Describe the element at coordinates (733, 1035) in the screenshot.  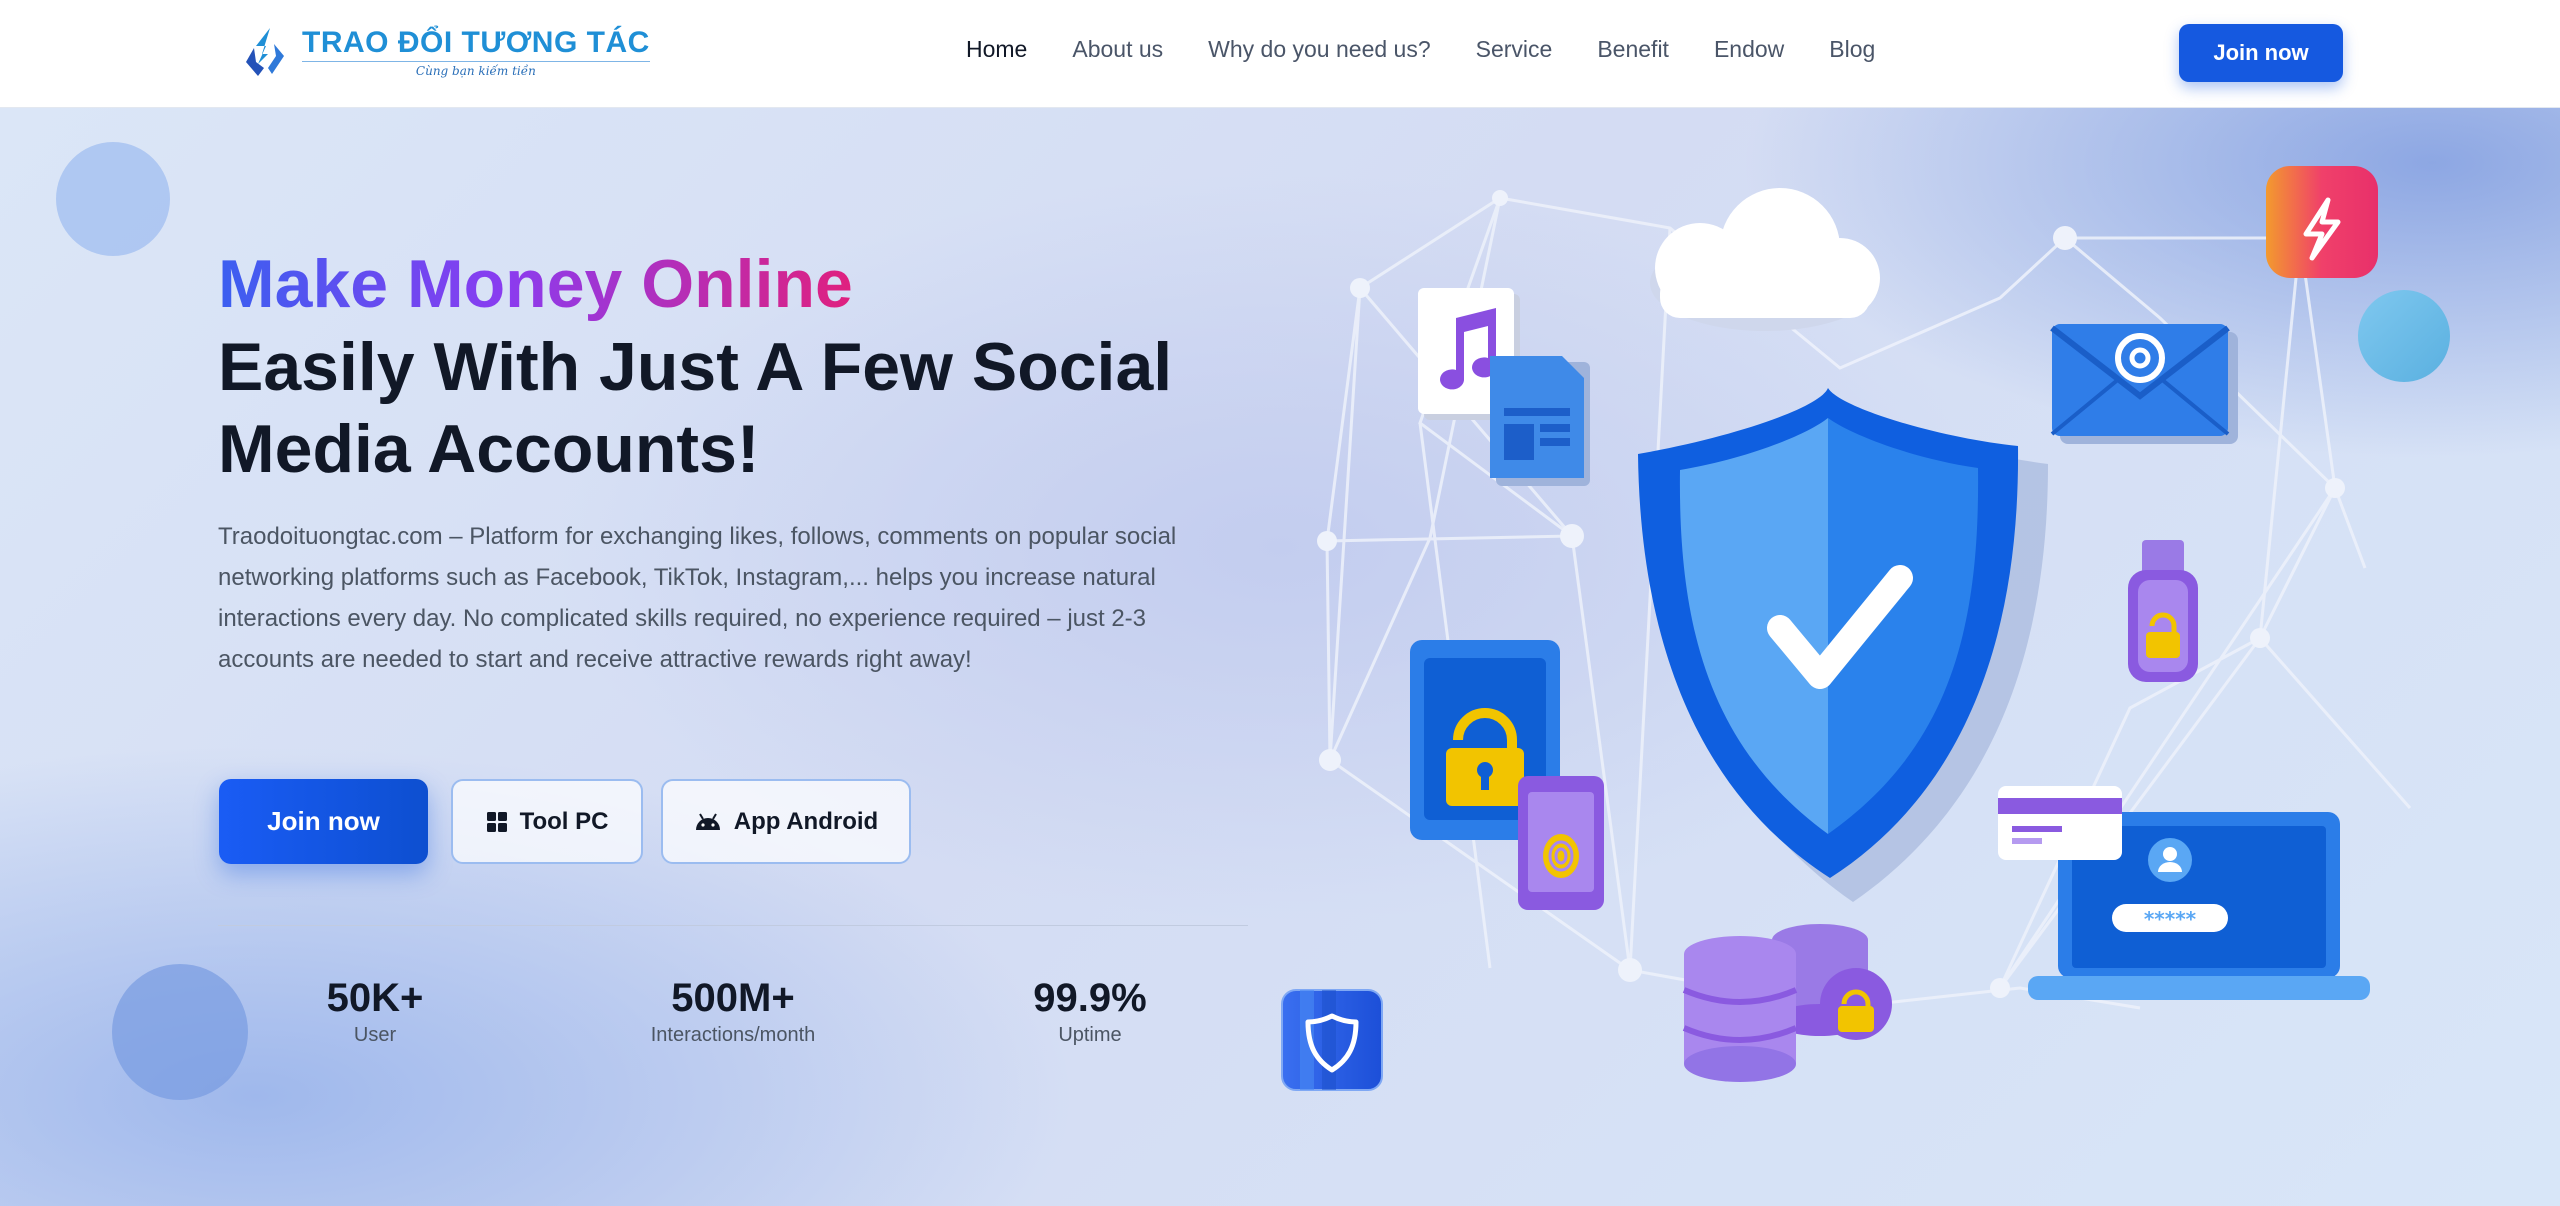
I see `stat-label: Interactions/month` at that location.